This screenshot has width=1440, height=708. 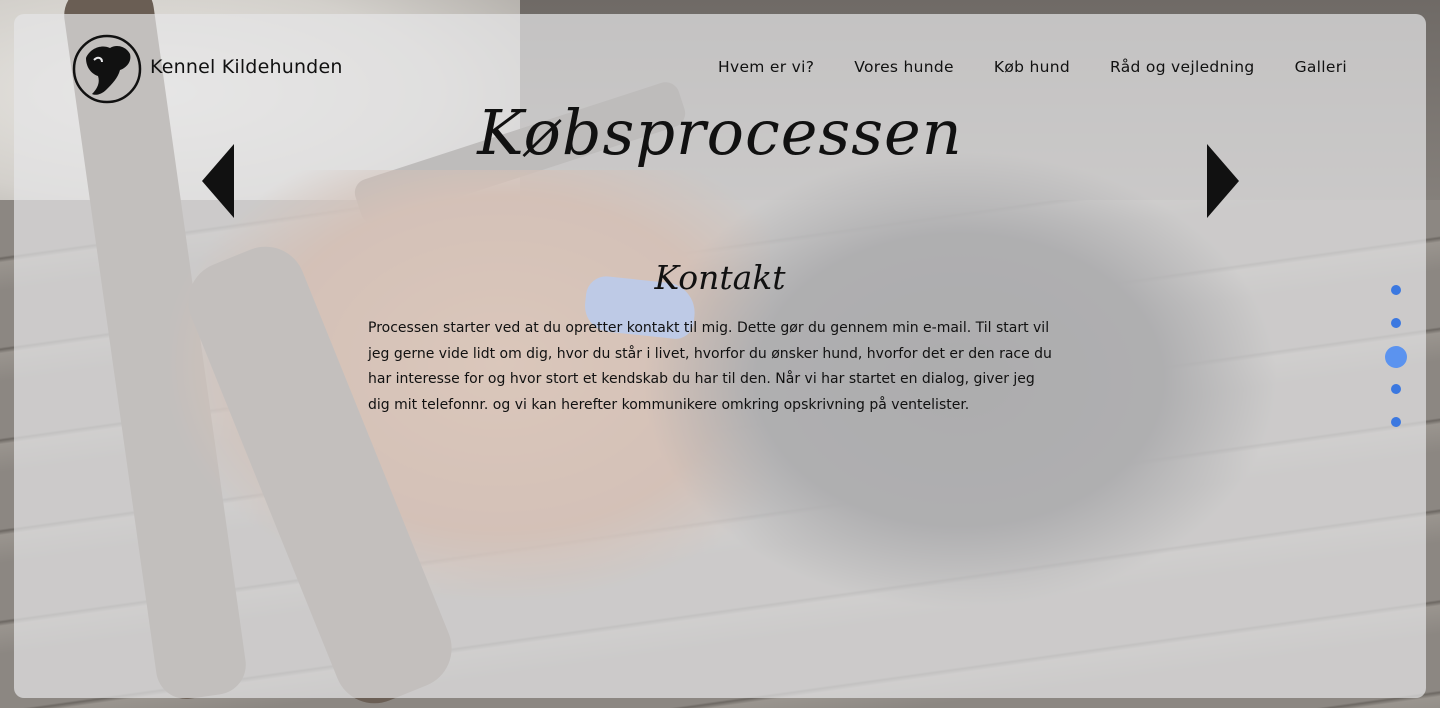 I want to click on pagination-dot-active, so click(x=1396, y=357).